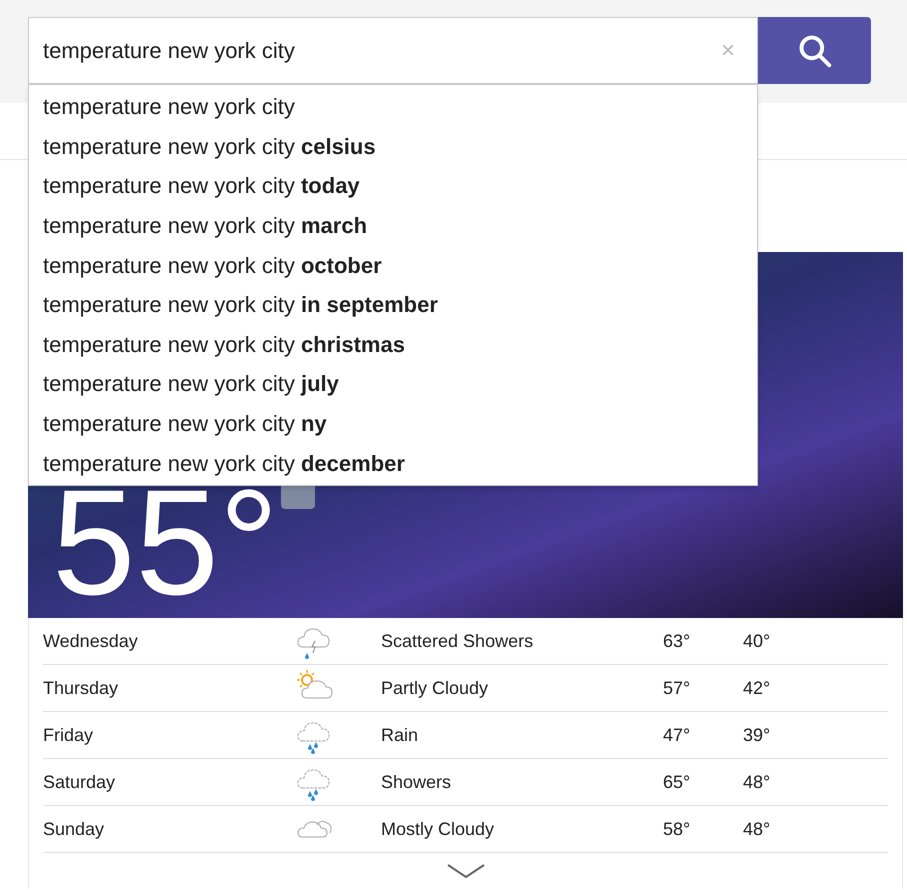  I want to click on low-temperature: 40°, so click(756, 641).